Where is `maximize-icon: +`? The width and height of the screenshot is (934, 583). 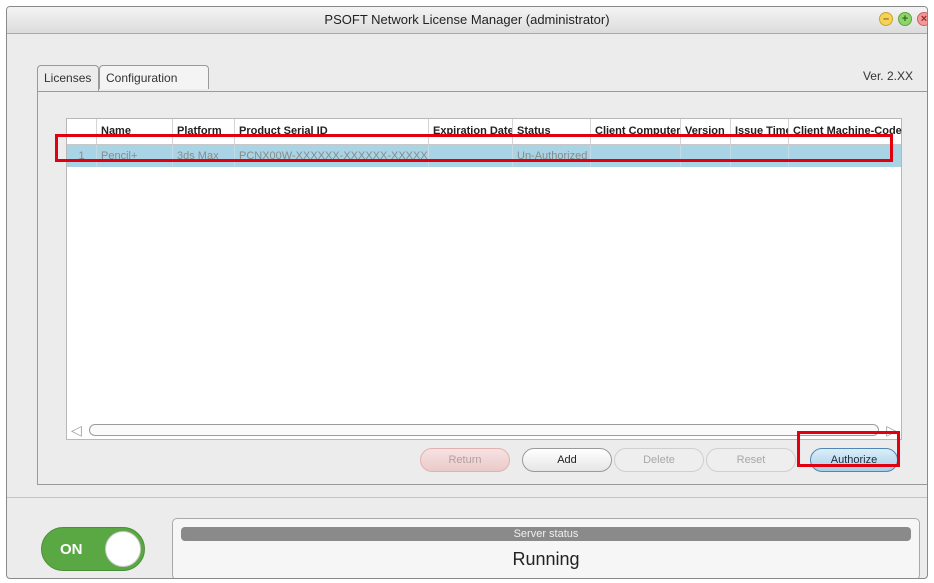
maximize-icon: + is located at coordinates (905, 19).